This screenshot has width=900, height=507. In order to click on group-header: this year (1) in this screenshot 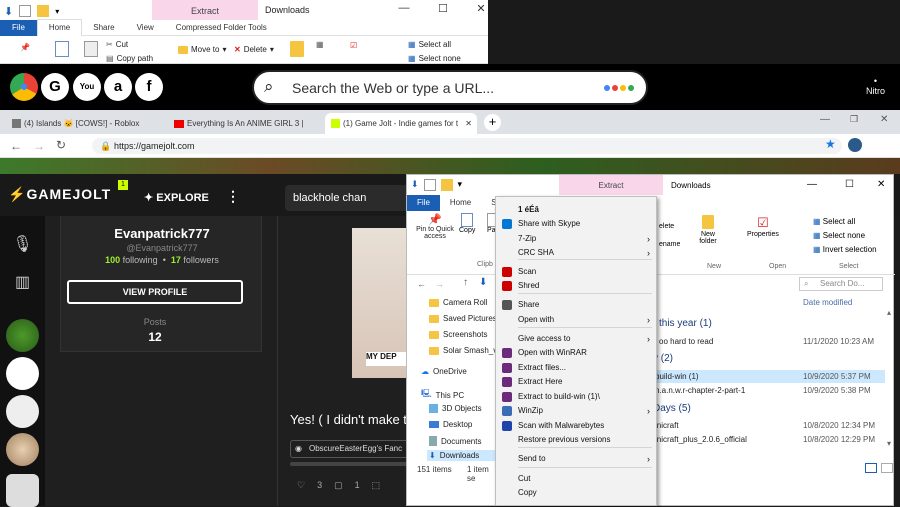, I will do `click(685, 323)`.